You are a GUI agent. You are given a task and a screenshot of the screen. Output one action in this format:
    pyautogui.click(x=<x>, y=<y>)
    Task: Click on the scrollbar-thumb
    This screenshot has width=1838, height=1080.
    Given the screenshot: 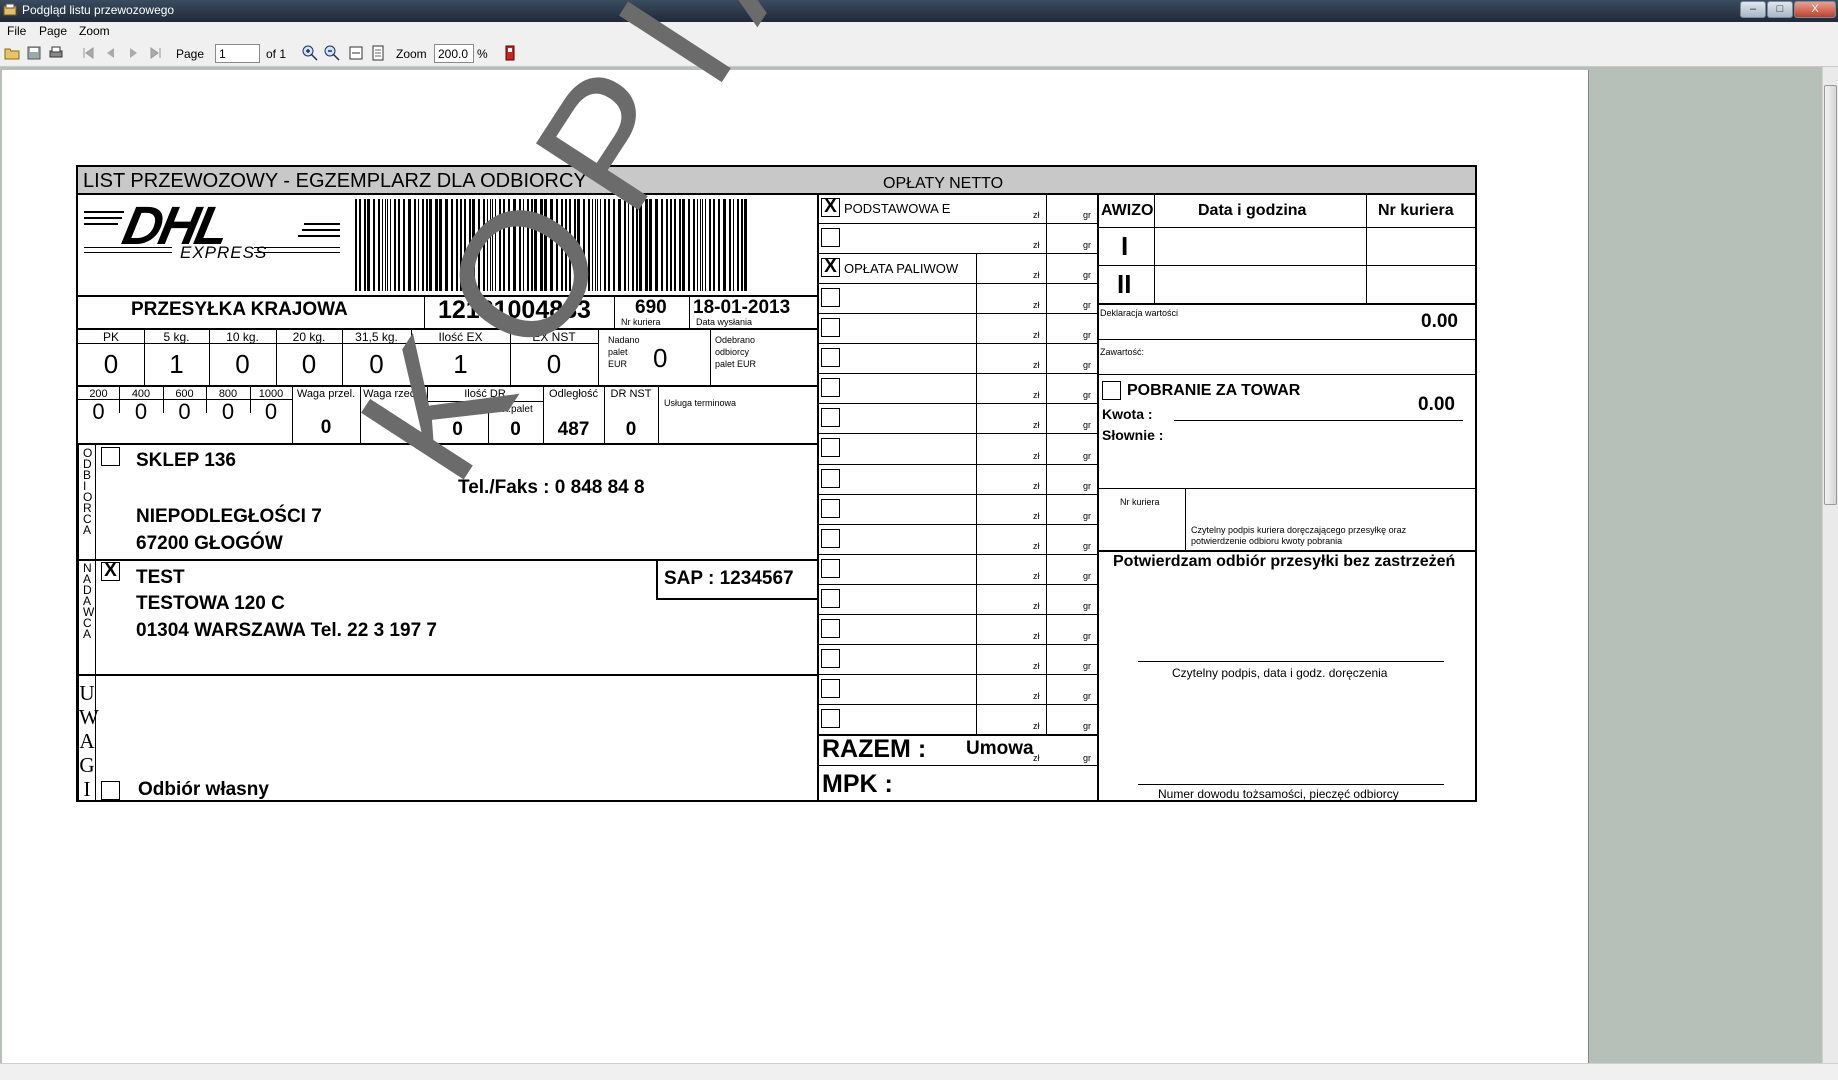 What is the action you would take?
    pyautogui.click(x=1830, y=295)
    